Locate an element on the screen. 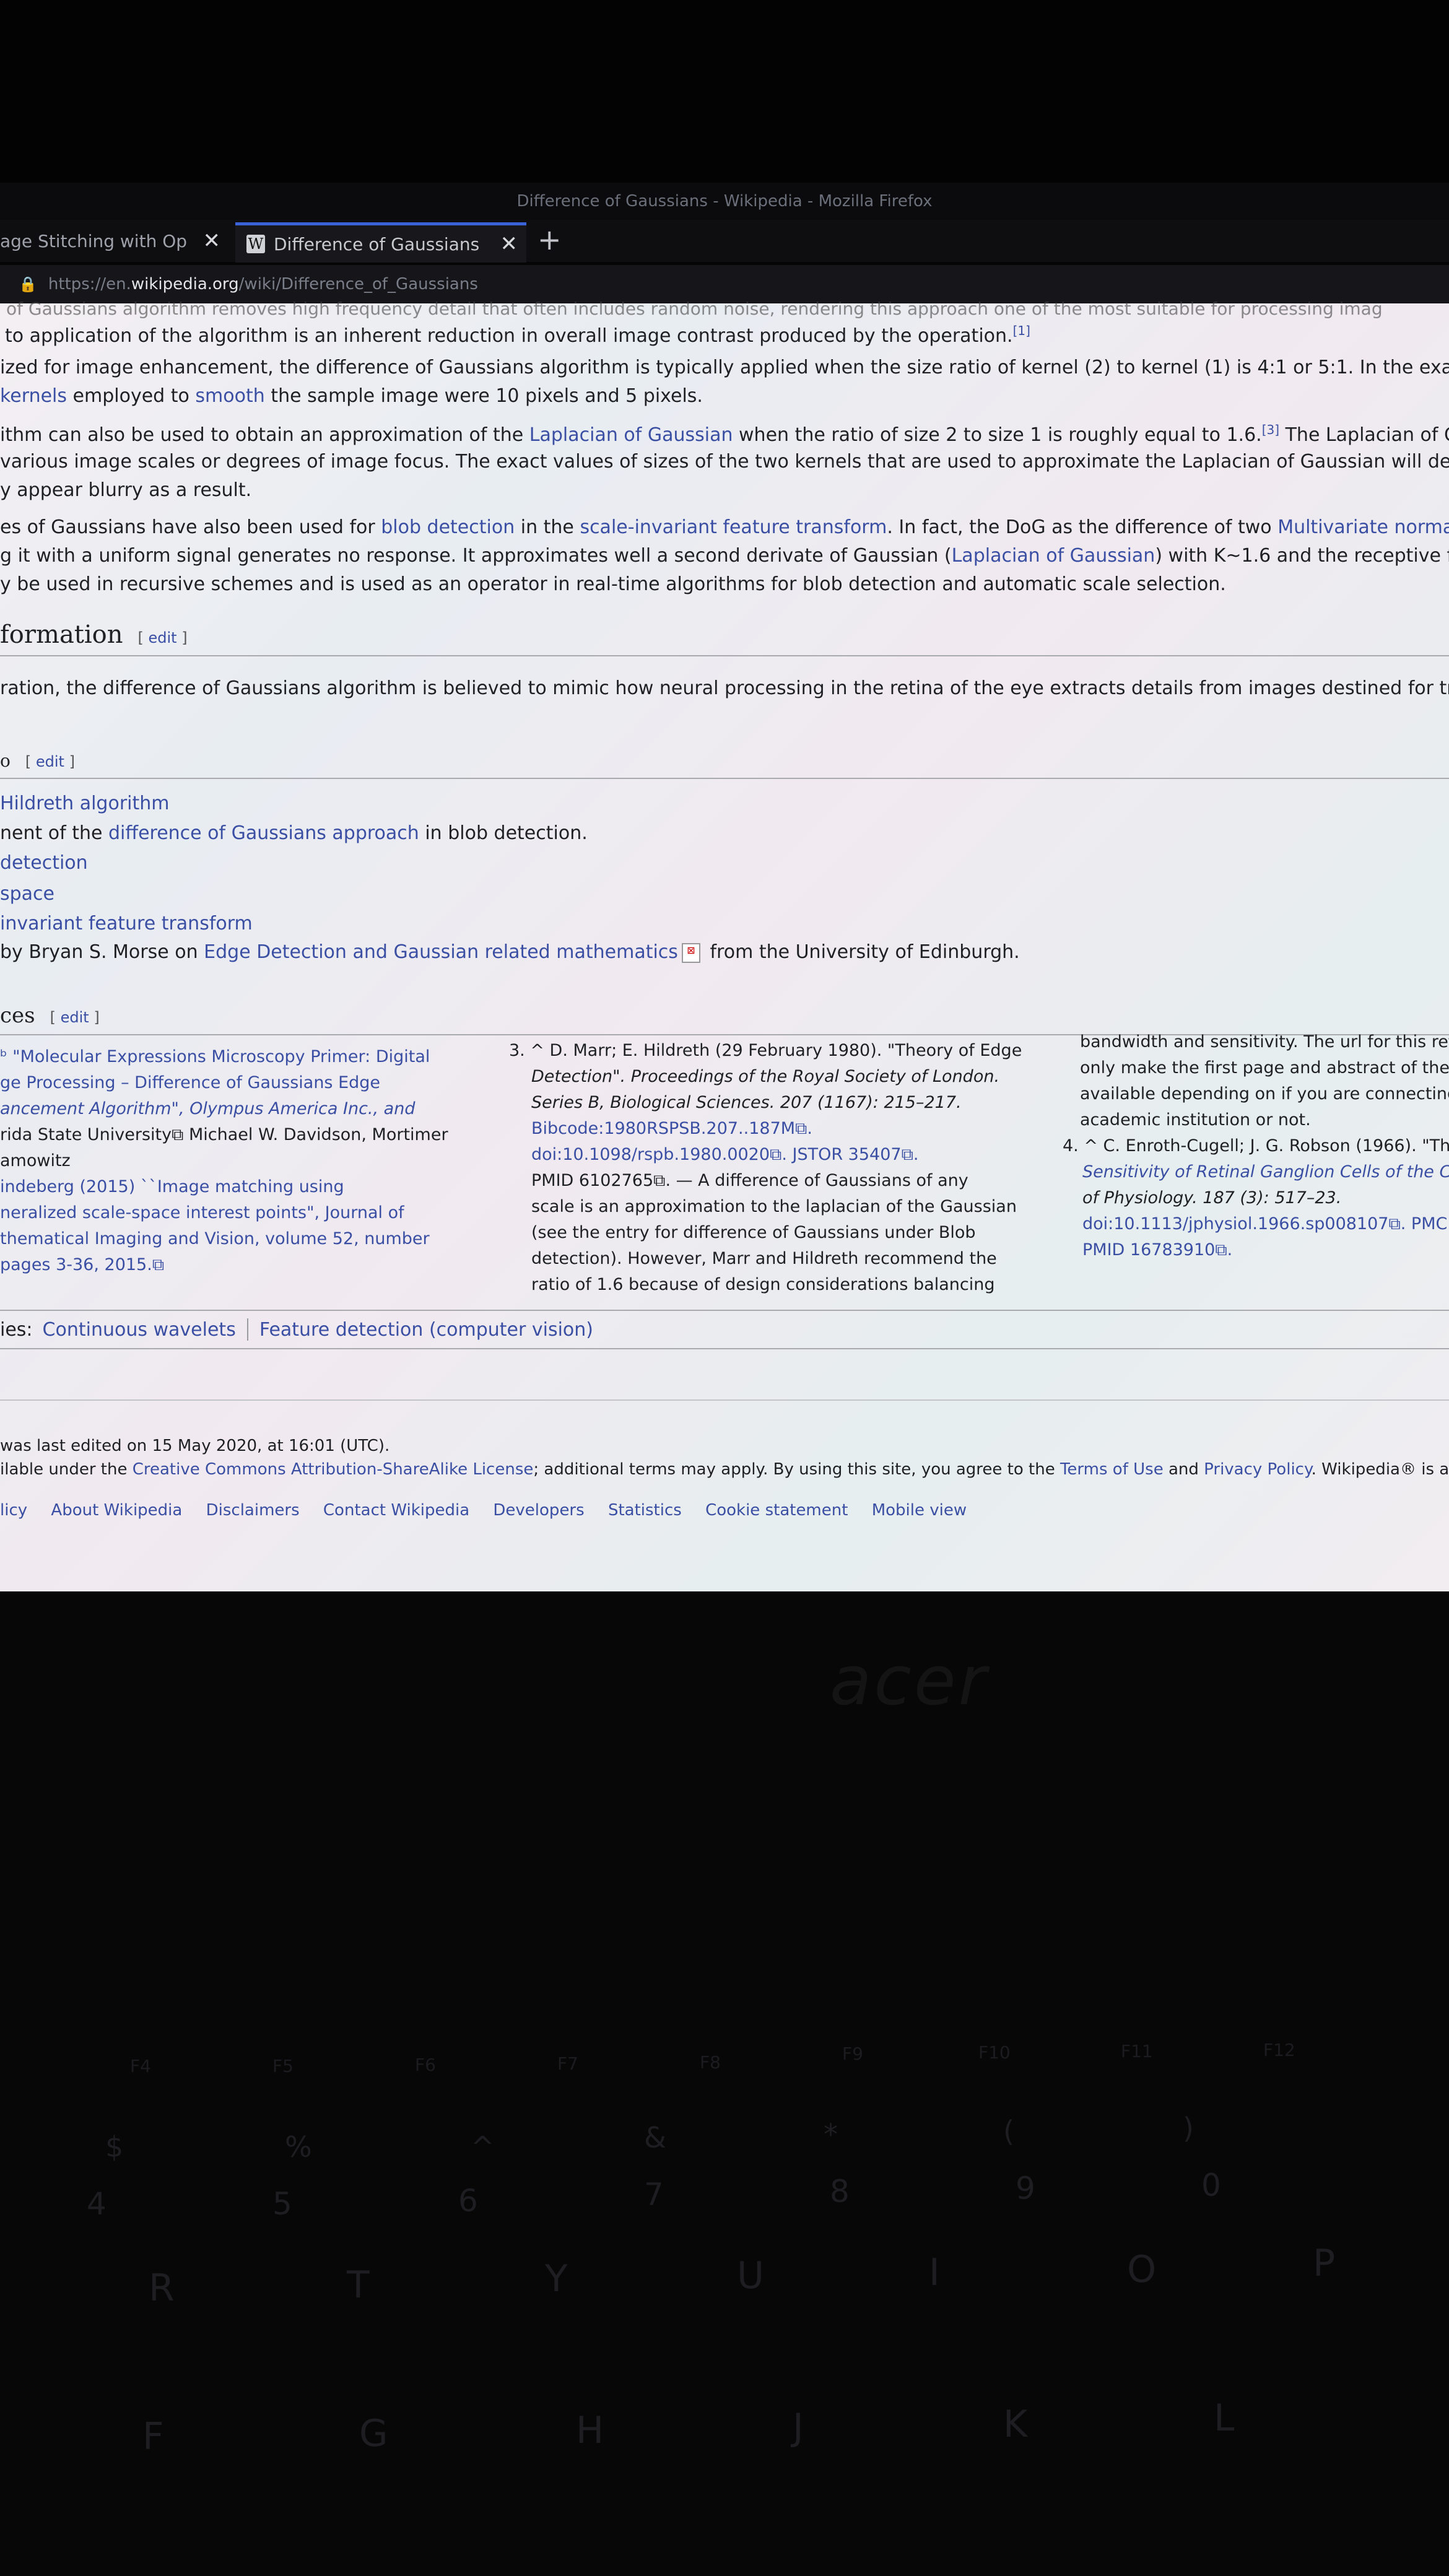  reference-line: of Physiology. 187 (3): 517–23. is located at coordinates (1212, 1198).